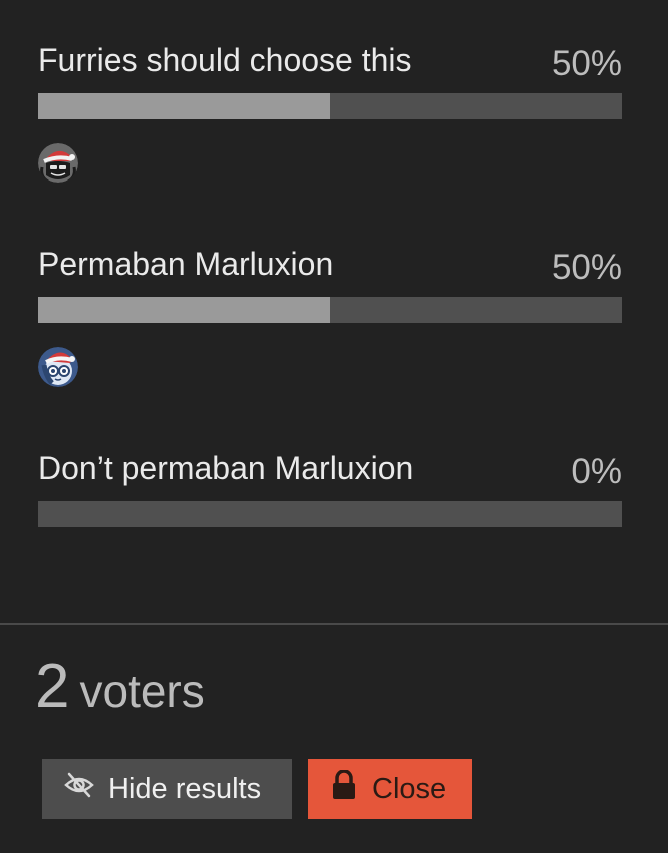 Image resolution: width=668 pixels, height=853 pixels. I want to click on hide-results-button: Hide results, so click(167, 789).